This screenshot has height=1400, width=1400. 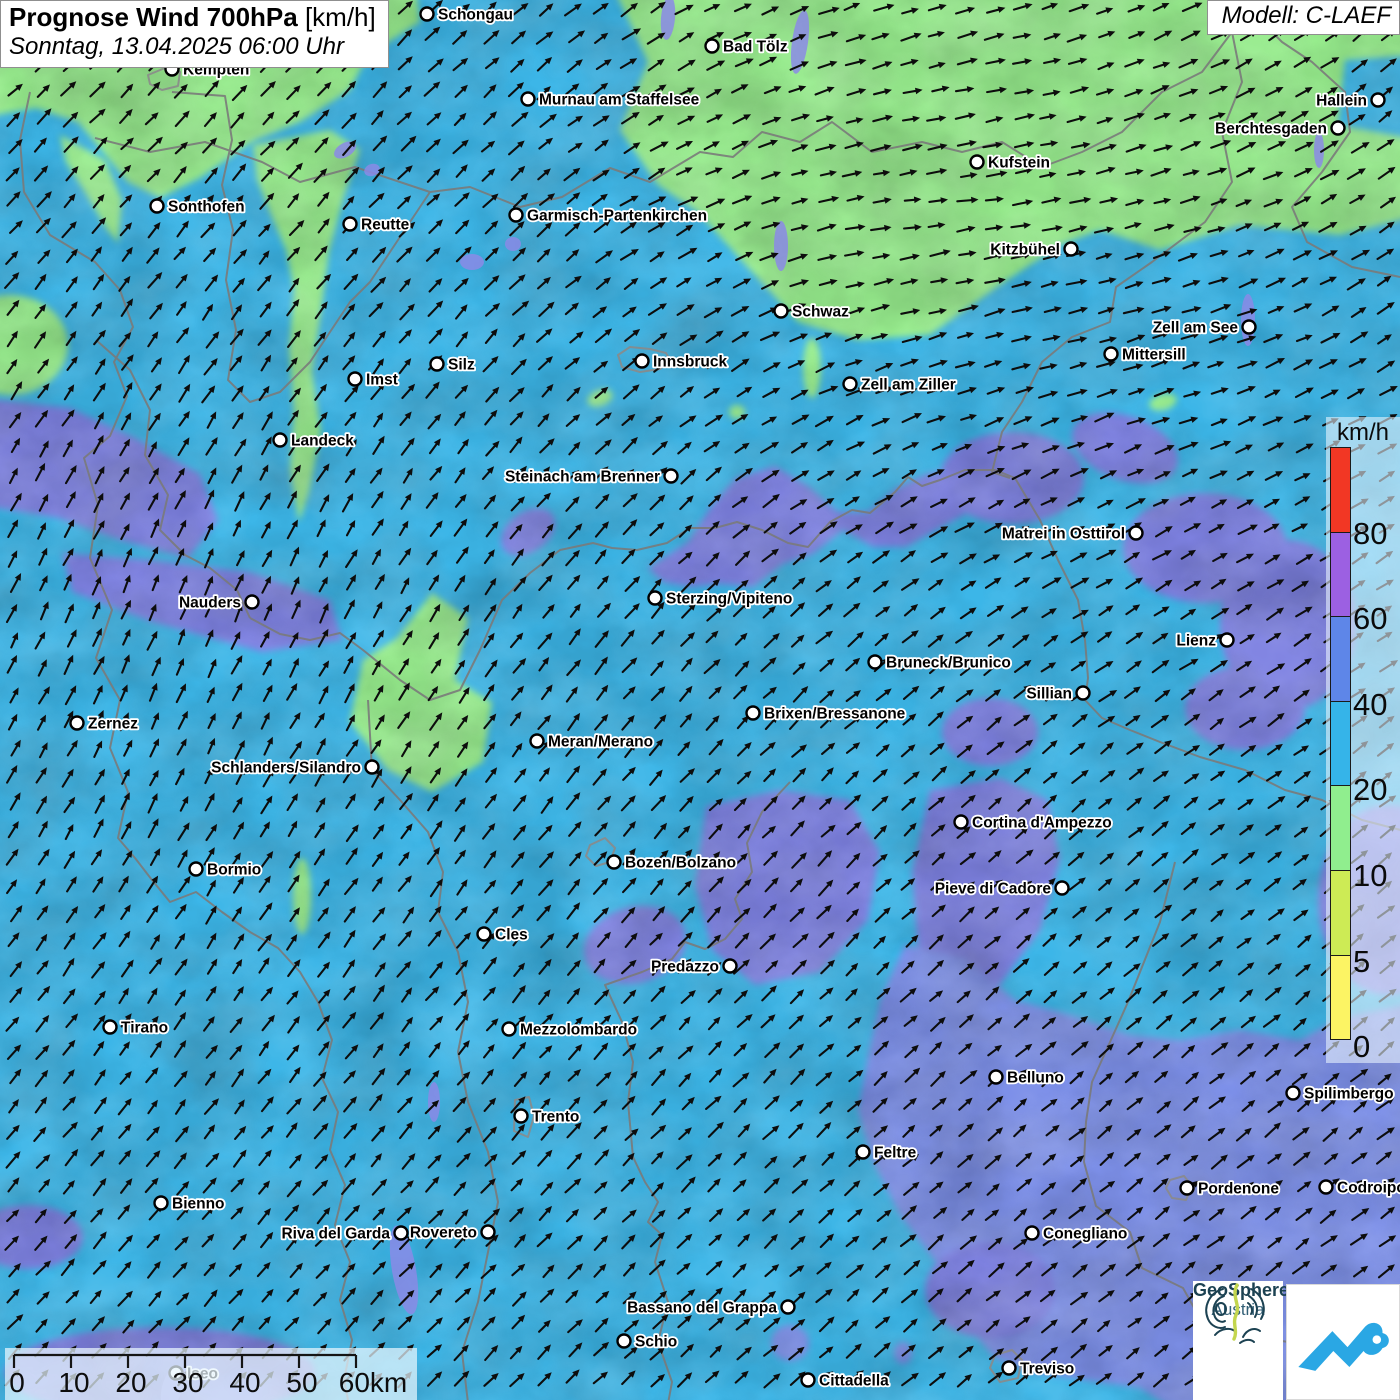 I want to click on city: Murnau am Staffelsee, so click(x=610, y=100).